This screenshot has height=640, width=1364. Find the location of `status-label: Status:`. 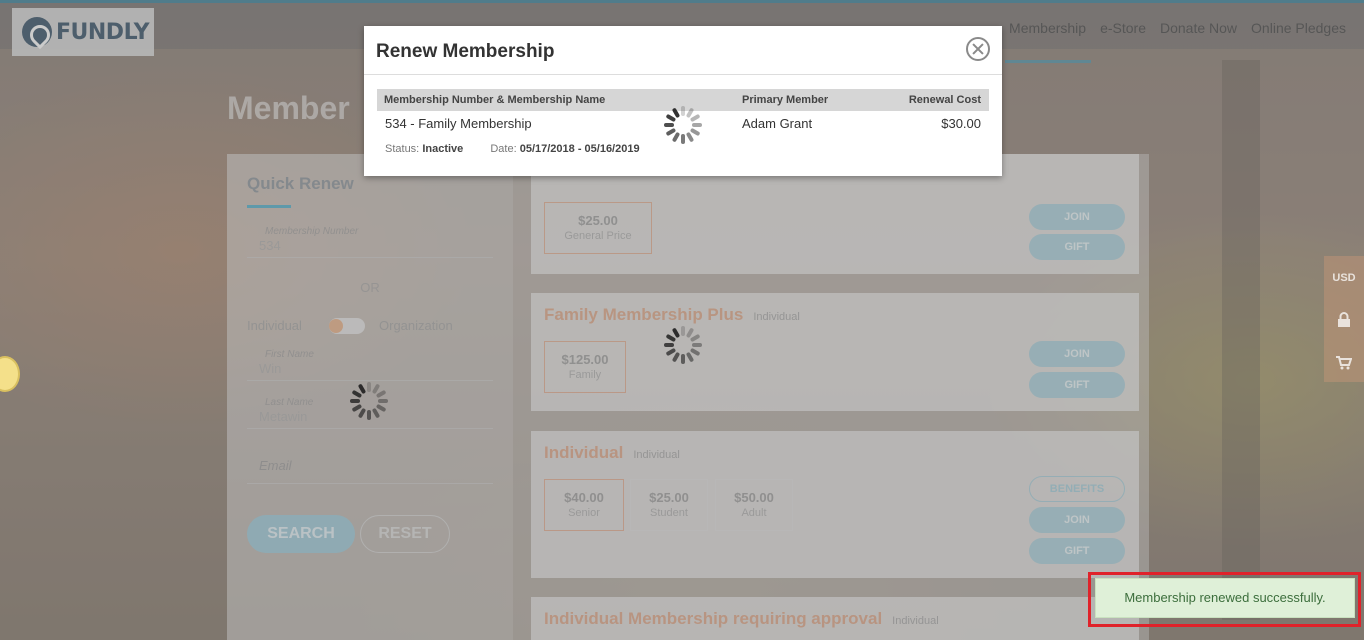

status-label: Status: is located at coordinates (402, 149).